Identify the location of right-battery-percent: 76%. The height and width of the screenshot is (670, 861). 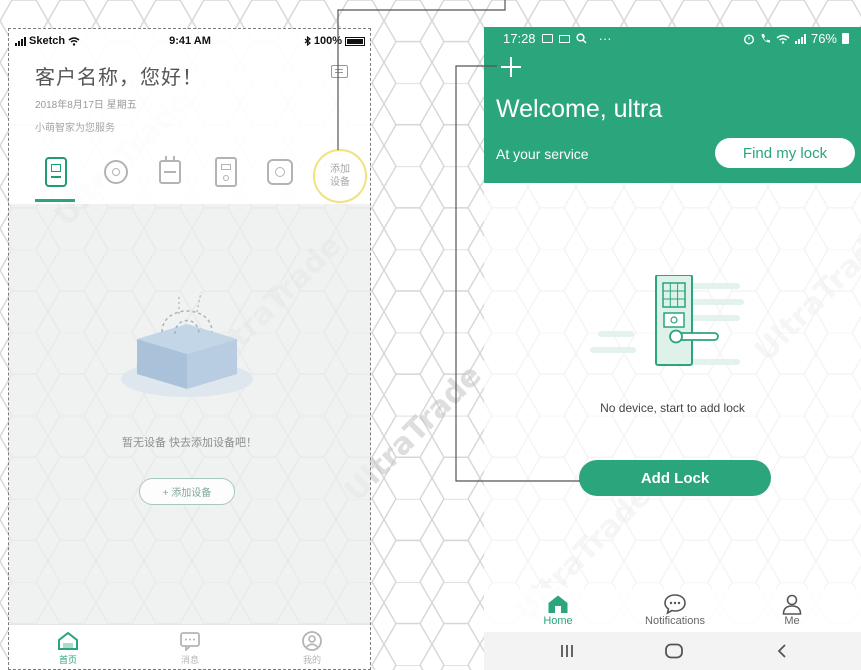
(823, 38).